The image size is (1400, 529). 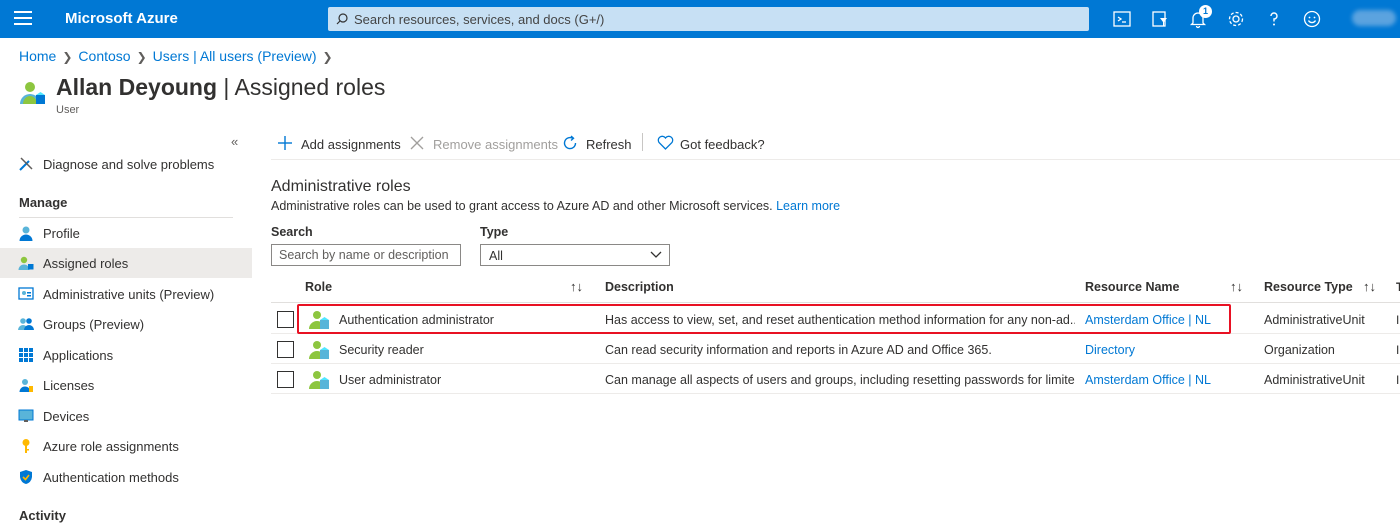 I want to click on user-role-icon, so click(x=26, y=263).